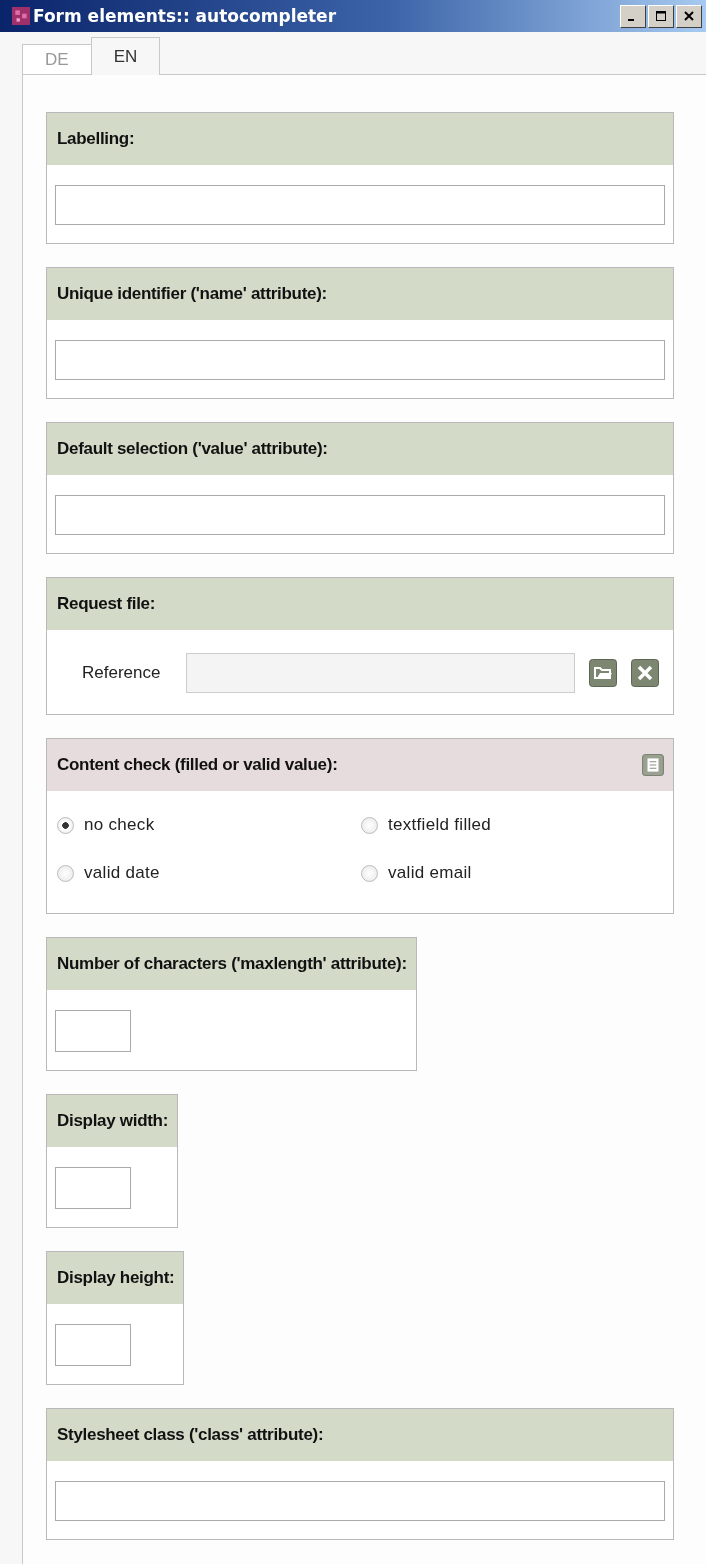 This screenshot has width=706, height=1564. Describe the element at coordinates (106, 604) in the screenshot. I see `section-heading: Request file:` at that location.